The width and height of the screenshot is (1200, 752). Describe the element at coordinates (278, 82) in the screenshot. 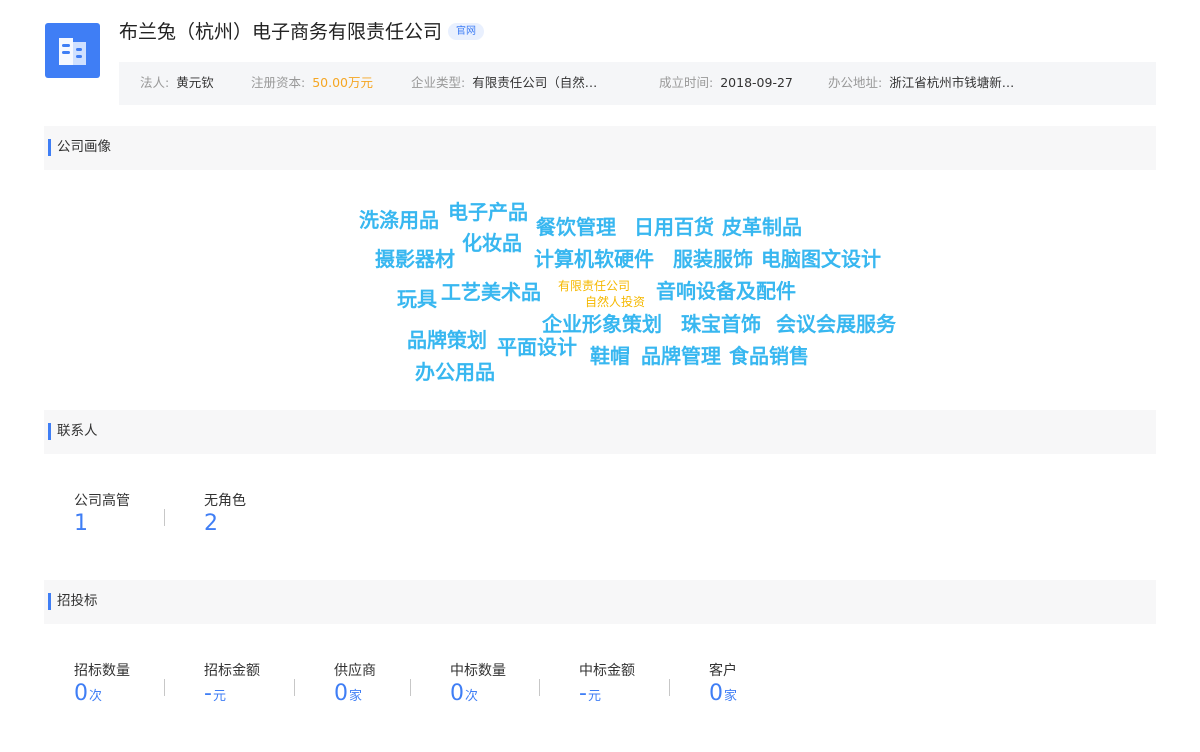

I see `capital-label: 注册资本:` at that location.